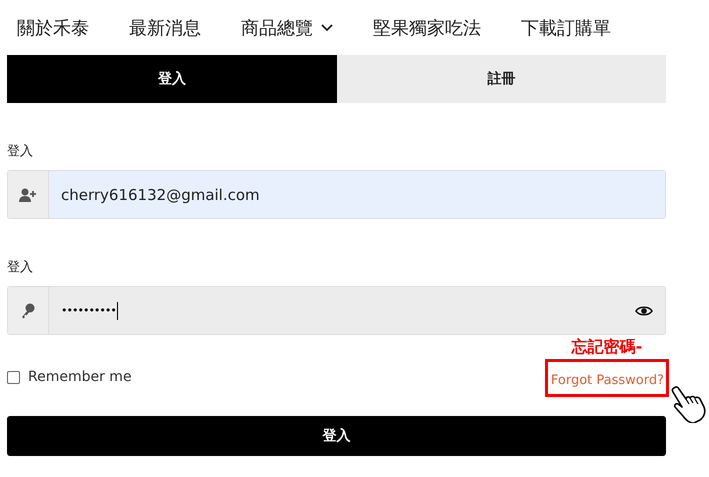 This screenshot has width=709, height=477. What do you see at coordinates (566, 28) in the screenshot?
I see `nav-link: 下載訂購單` at bounding box center [566, 28].